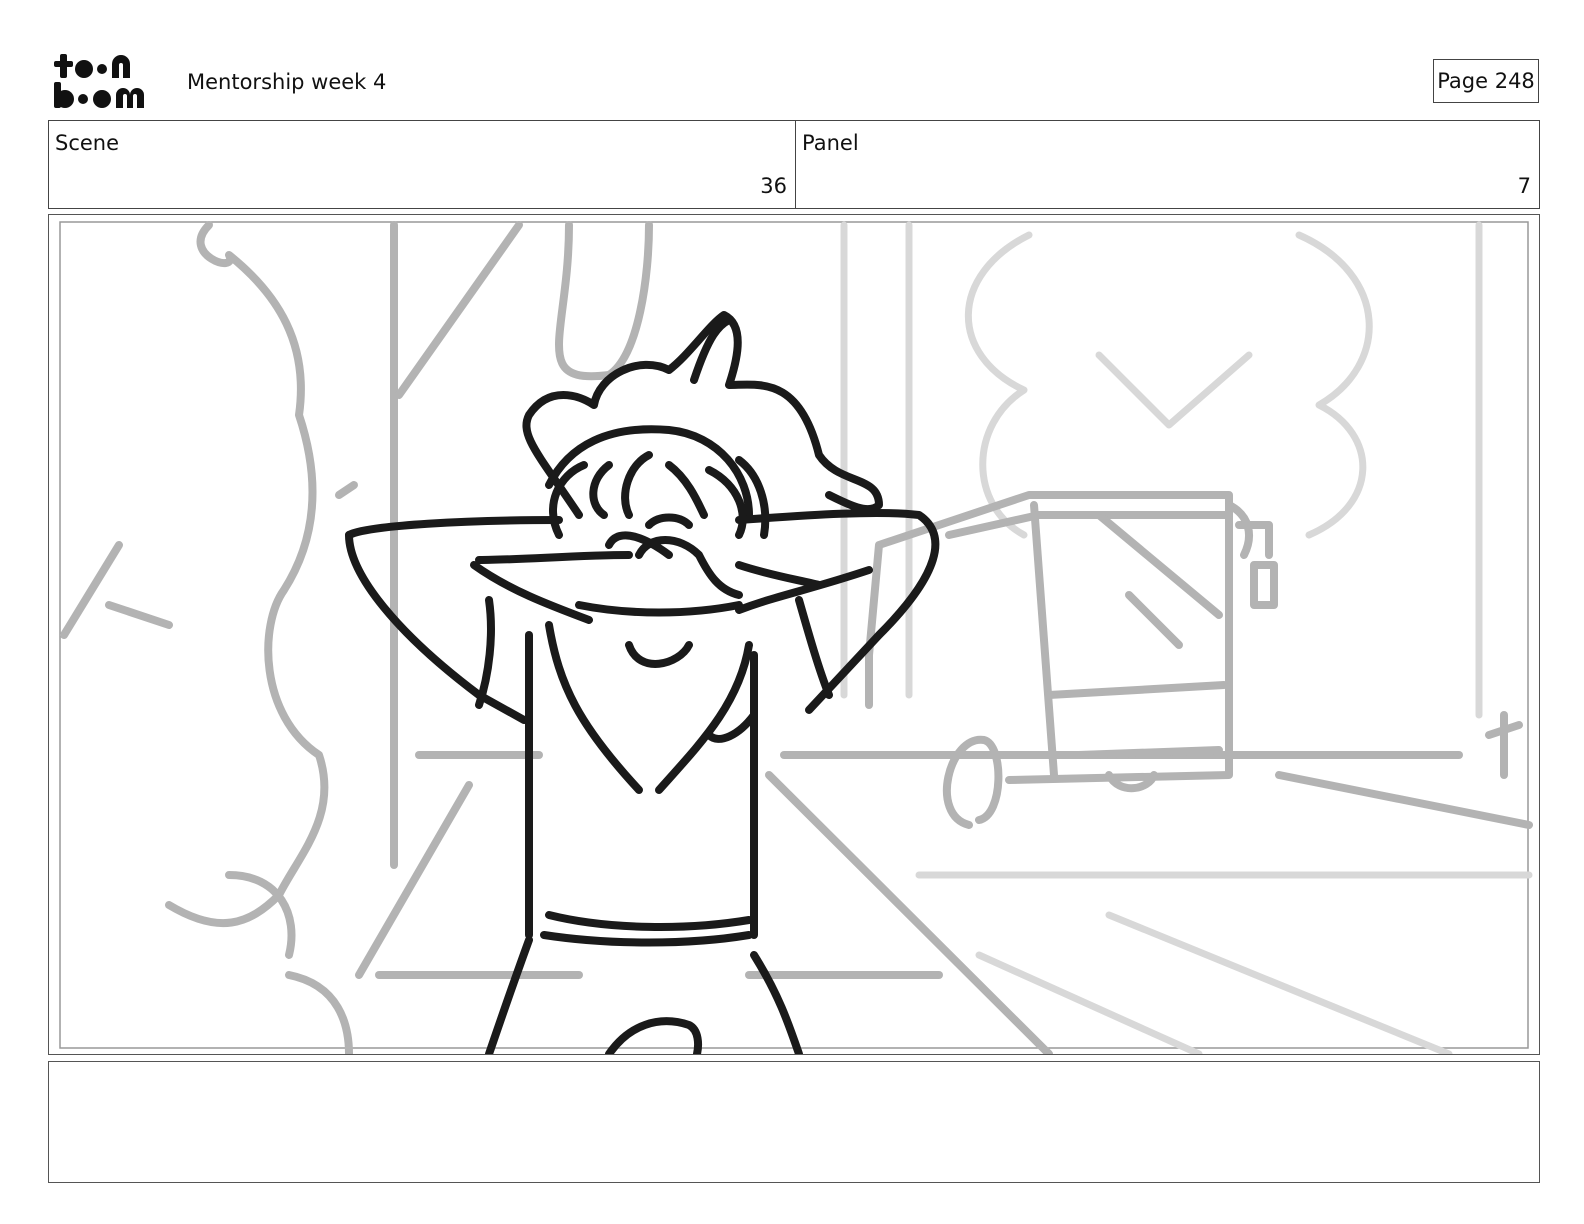  What do you see at coordinates (830, 143) in the screenshot?
I see `panel-label: Panel` at bounding box center [830, 143].